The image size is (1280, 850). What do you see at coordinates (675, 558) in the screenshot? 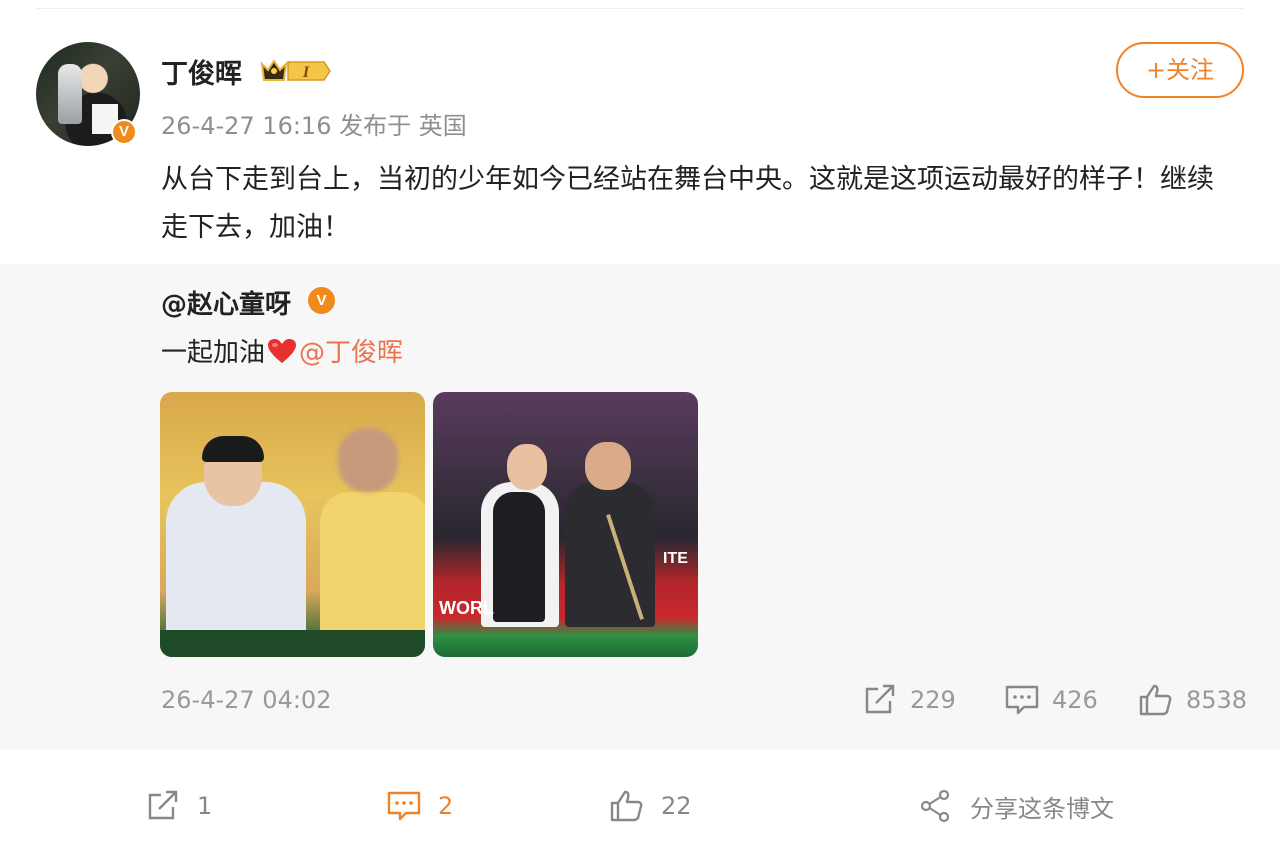
I see `photo-sign-text: ITE` at bounding box center [675, 558].